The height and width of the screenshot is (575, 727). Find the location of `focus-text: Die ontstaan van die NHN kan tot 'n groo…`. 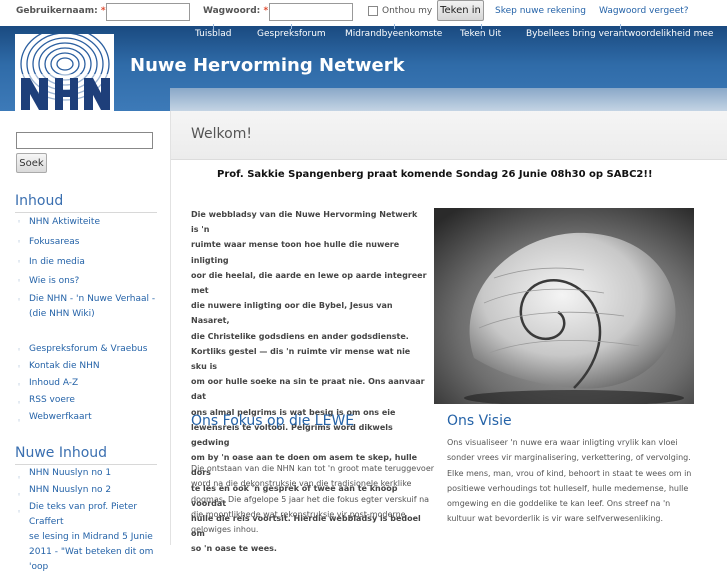

focus-text: Die ontstaan van die NHN kan tot 'n groo… is located at coordinates (313, 499).